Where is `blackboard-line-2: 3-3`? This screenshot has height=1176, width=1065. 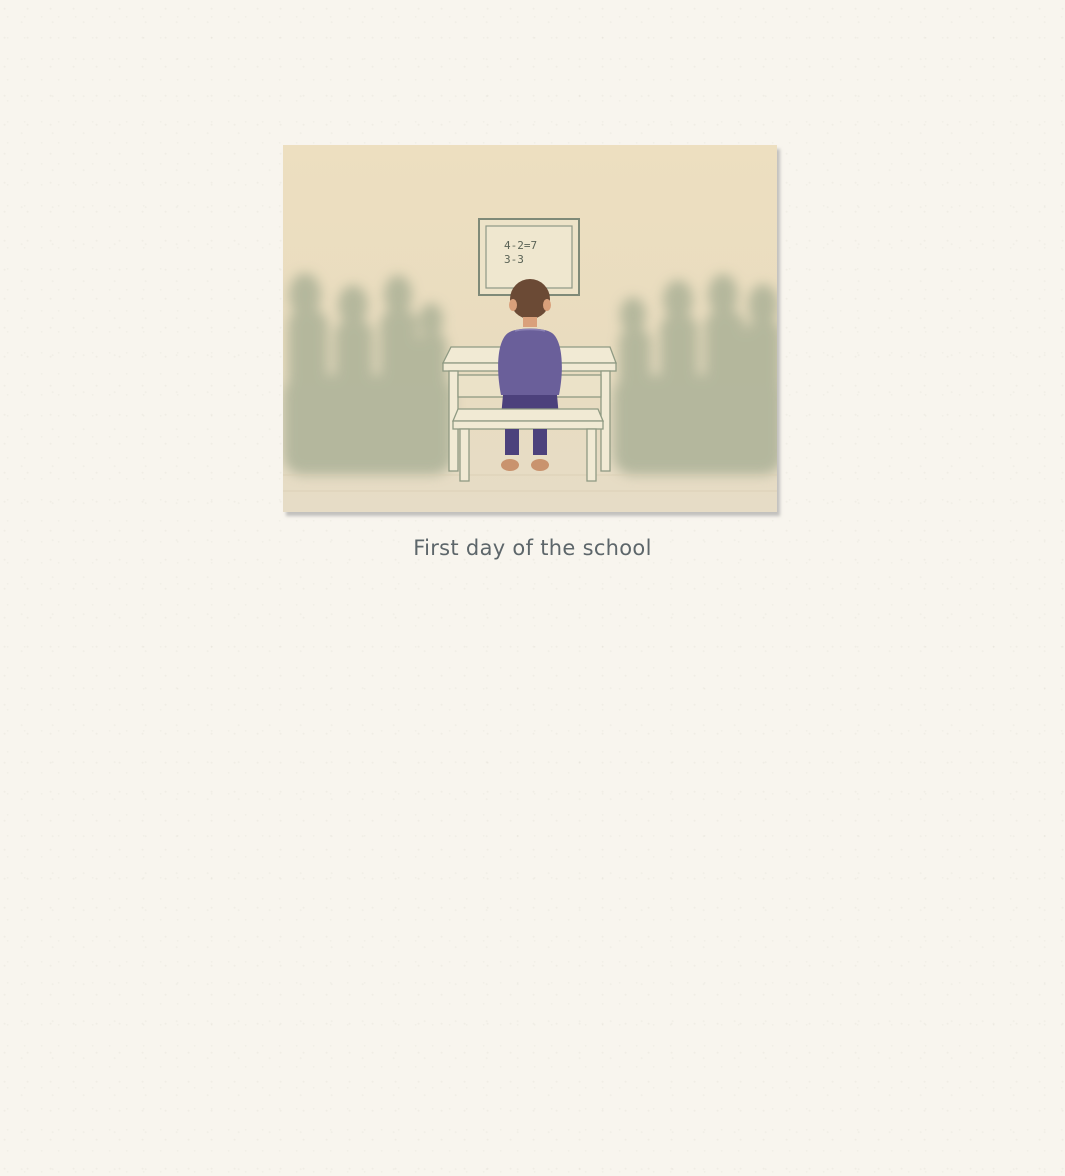 blackboard-line-2: 3-3 is located at coordinates (514, 259).